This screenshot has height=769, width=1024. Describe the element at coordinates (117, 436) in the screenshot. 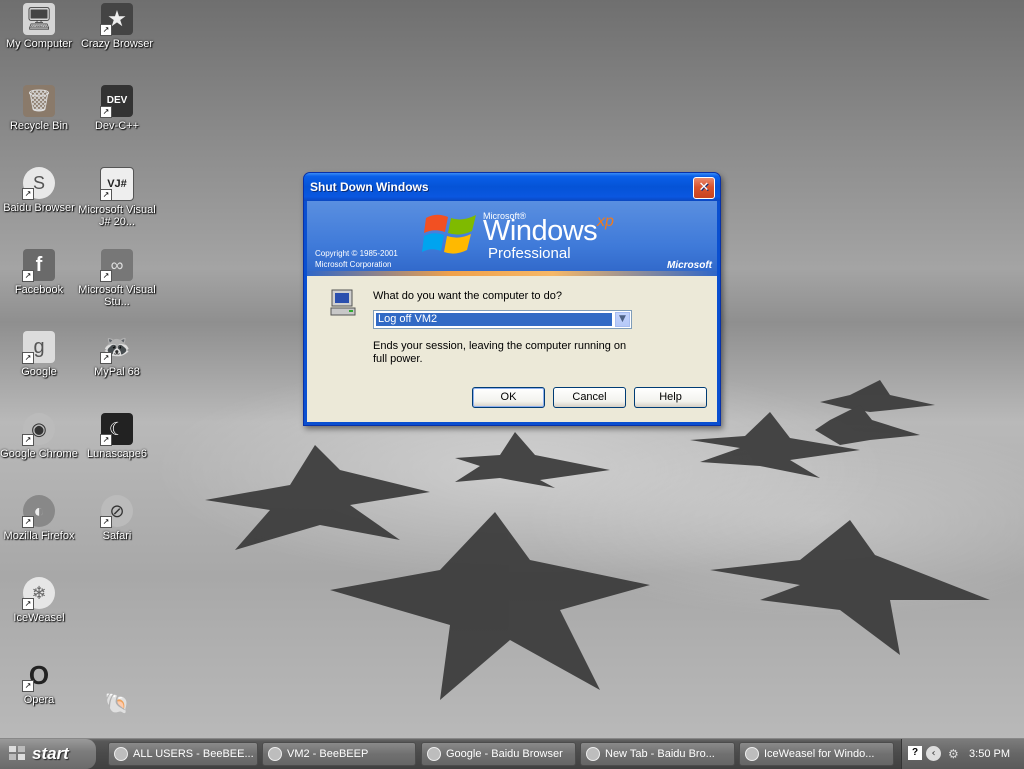

I see `desktop-icon-lunascape: ☾ ↗ Lunascape6` at that location.